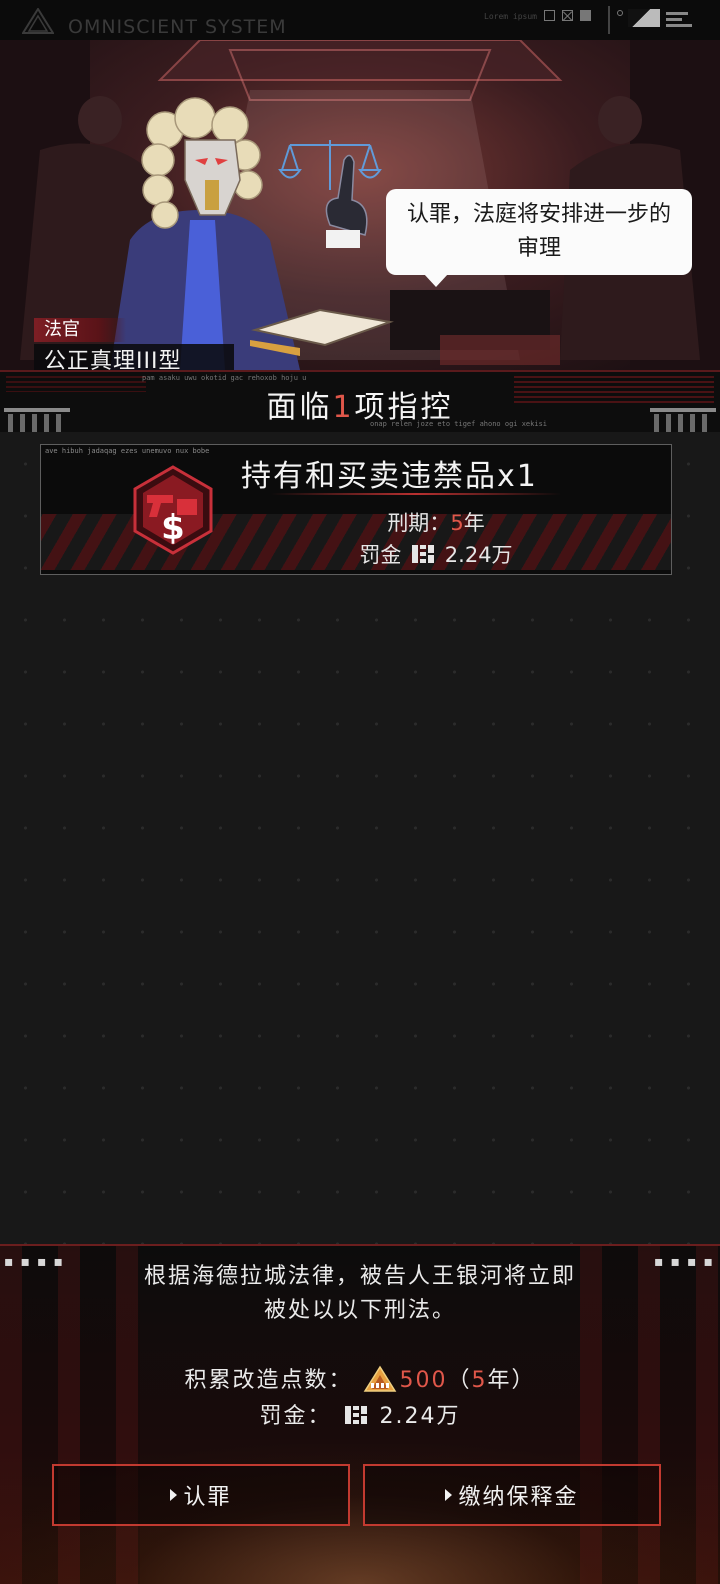 The image size is (720, 1584). I want to click on reform-points-years-unit: 年）, so click(511, 1380).